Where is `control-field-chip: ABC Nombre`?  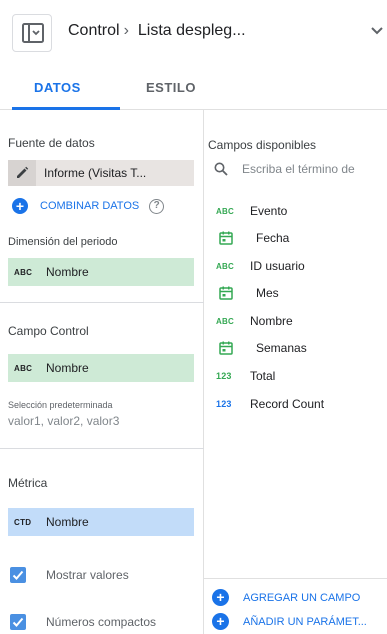
control-field-chip: ABC Nombre is located at coordinates (101, 368).